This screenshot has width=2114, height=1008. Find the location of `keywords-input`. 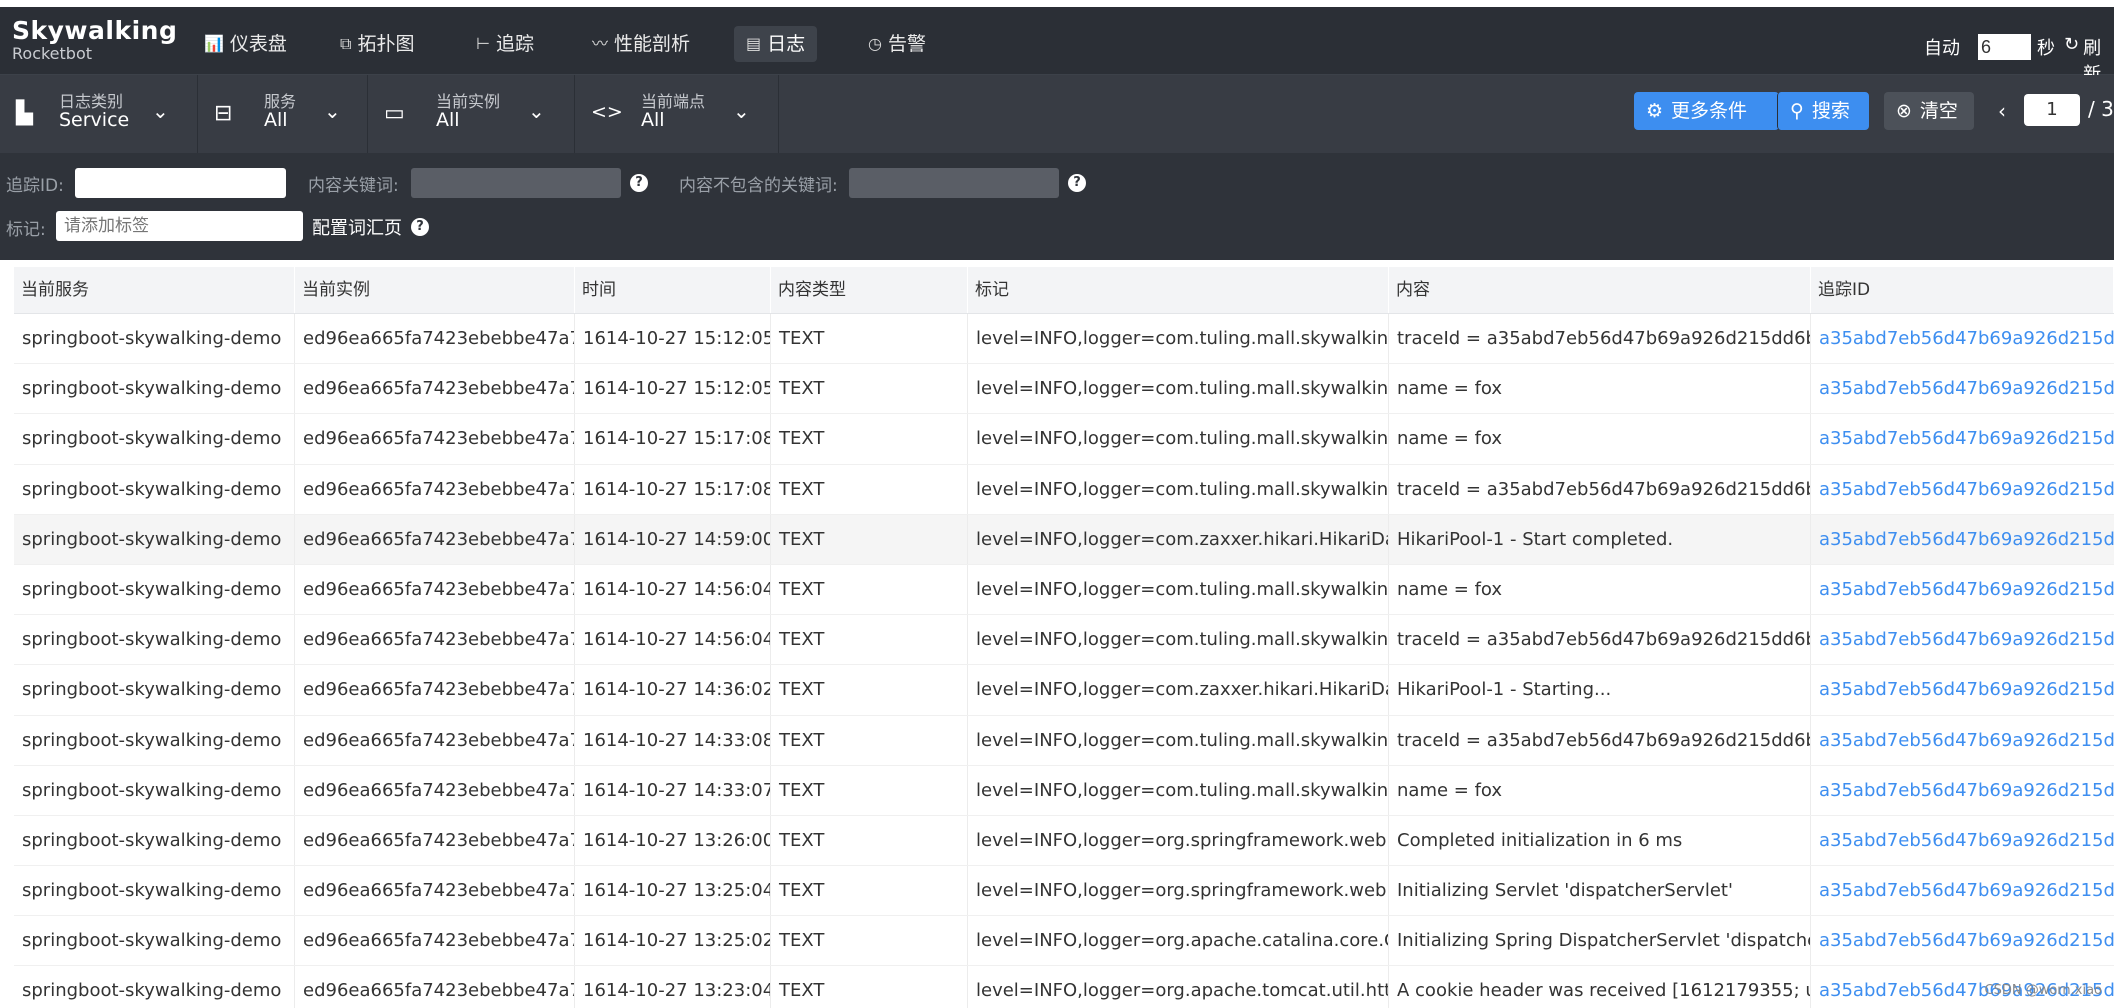

keywords-input is located at coordinates (516, 183).